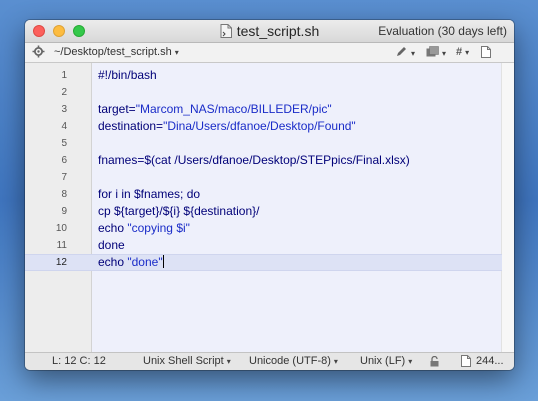  I want to click on document-menu: ▾, so click(436, 52).